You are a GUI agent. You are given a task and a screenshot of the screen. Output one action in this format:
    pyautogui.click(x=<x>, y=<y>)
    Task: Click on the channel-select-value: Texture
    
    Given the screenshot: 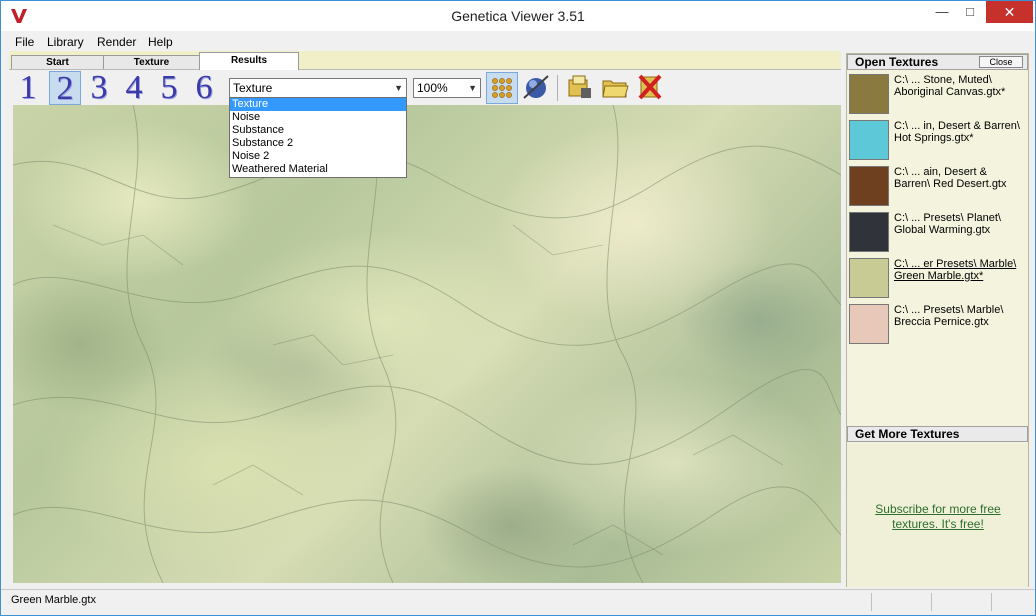 What is the action you would take?
    pyautogui.click(x=253, y=88)
    